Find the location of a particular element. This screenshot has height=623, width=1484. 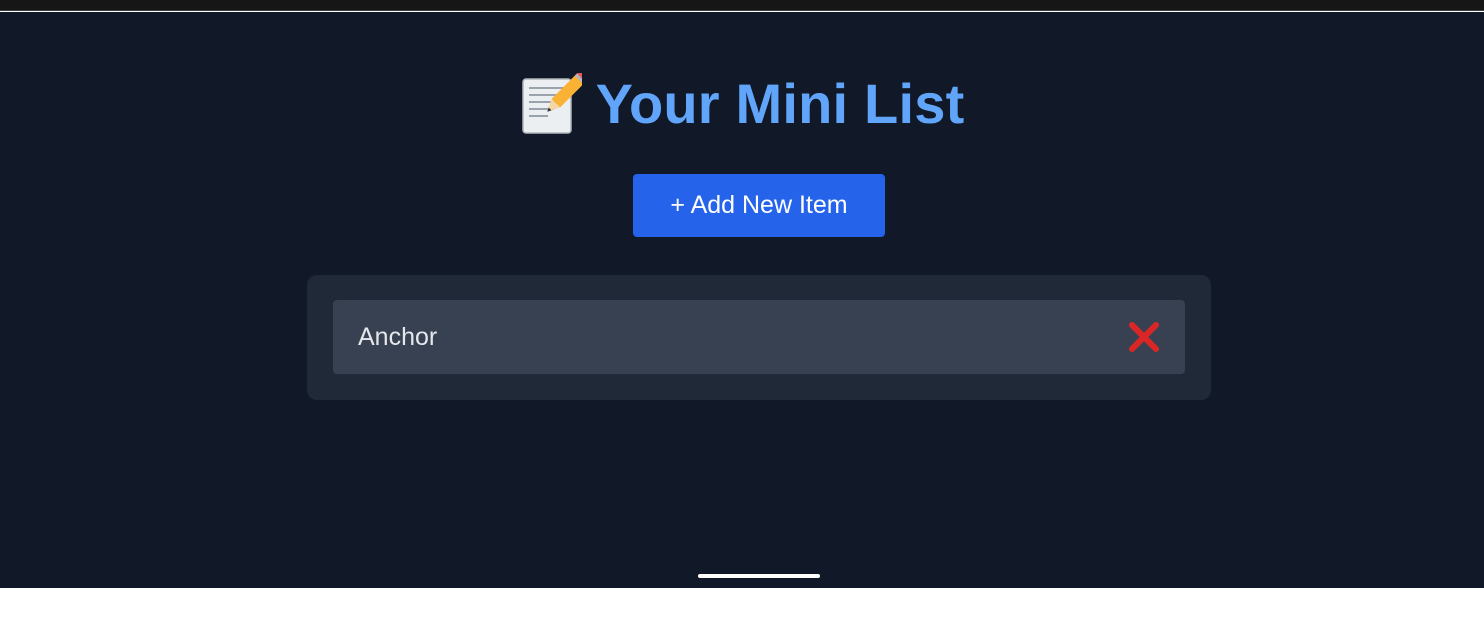

cross-mark-icon is located at coordinates (1144, 339).